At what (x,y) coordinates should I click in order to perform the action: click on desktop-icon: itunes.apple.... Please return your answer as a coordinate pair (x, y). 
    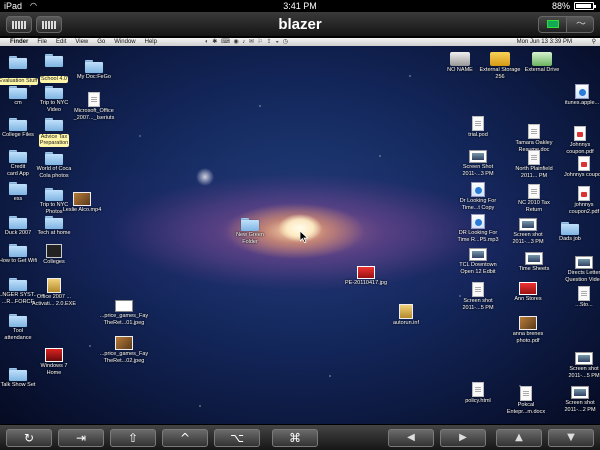
    Looking at the image, I should click on (575, 95).